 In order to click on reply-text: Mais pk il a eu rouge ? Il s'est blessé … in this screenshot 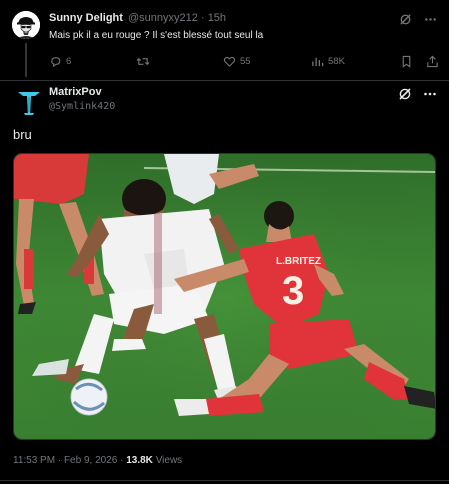, I will do `click(156, 35)`.